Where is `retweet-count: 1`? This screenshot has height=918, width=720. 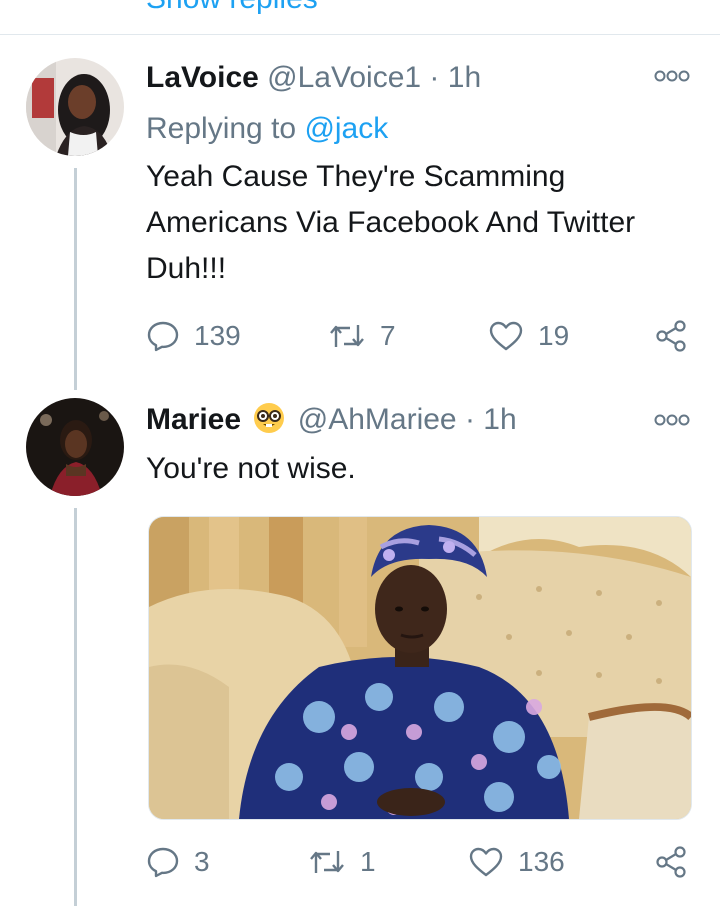
retweet-count: 1 is located at coordinates (368, 861).